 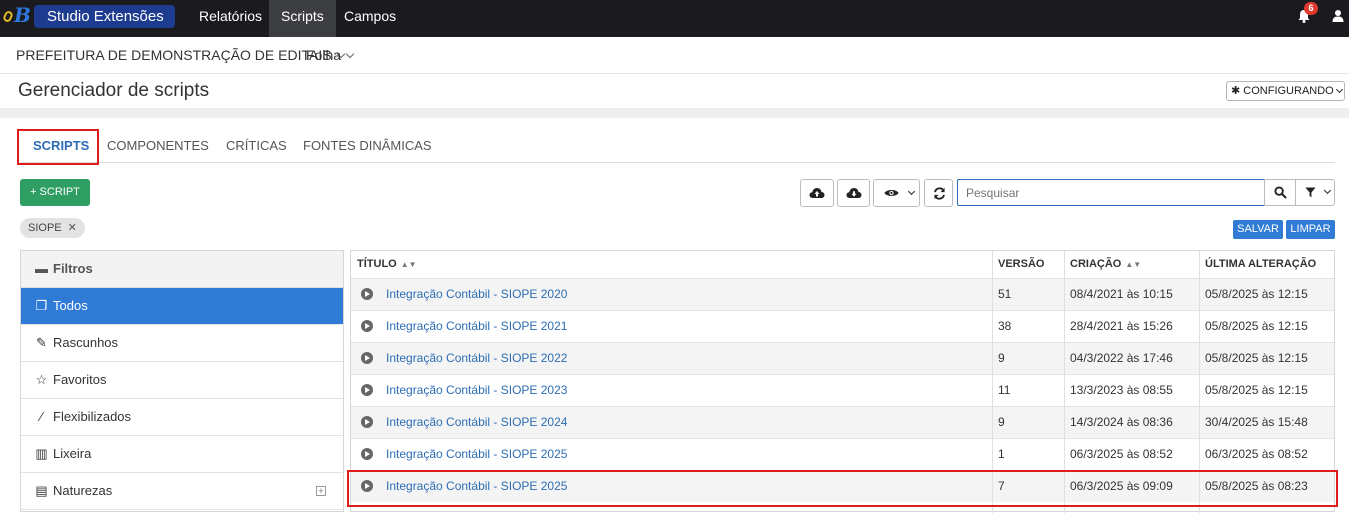 What do you see at coordinates (1021, 264) in the screenshot?
I see `column-label: VERSÃO` at bounding box center [1021, 264].